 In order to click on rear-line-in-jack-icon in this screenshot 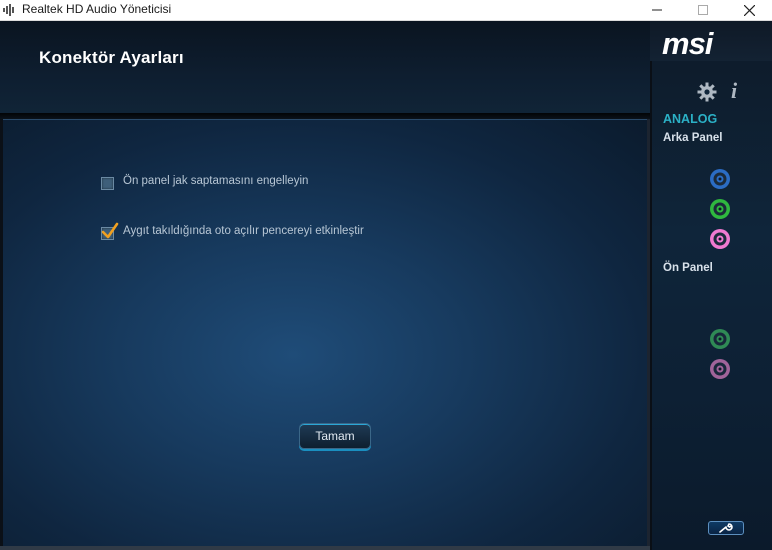, I will do `click(720, 179)`.